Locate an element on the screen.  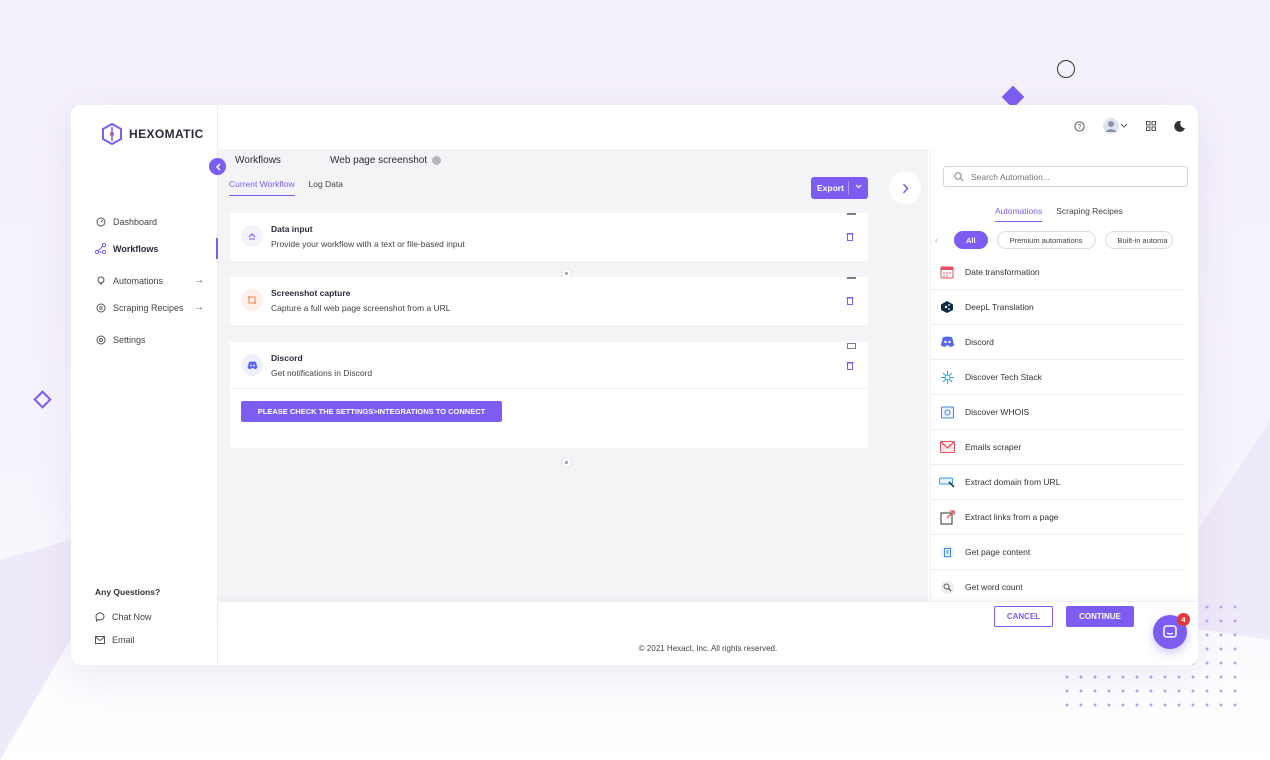
node-title: Discord is located at coordinates (287, 358).